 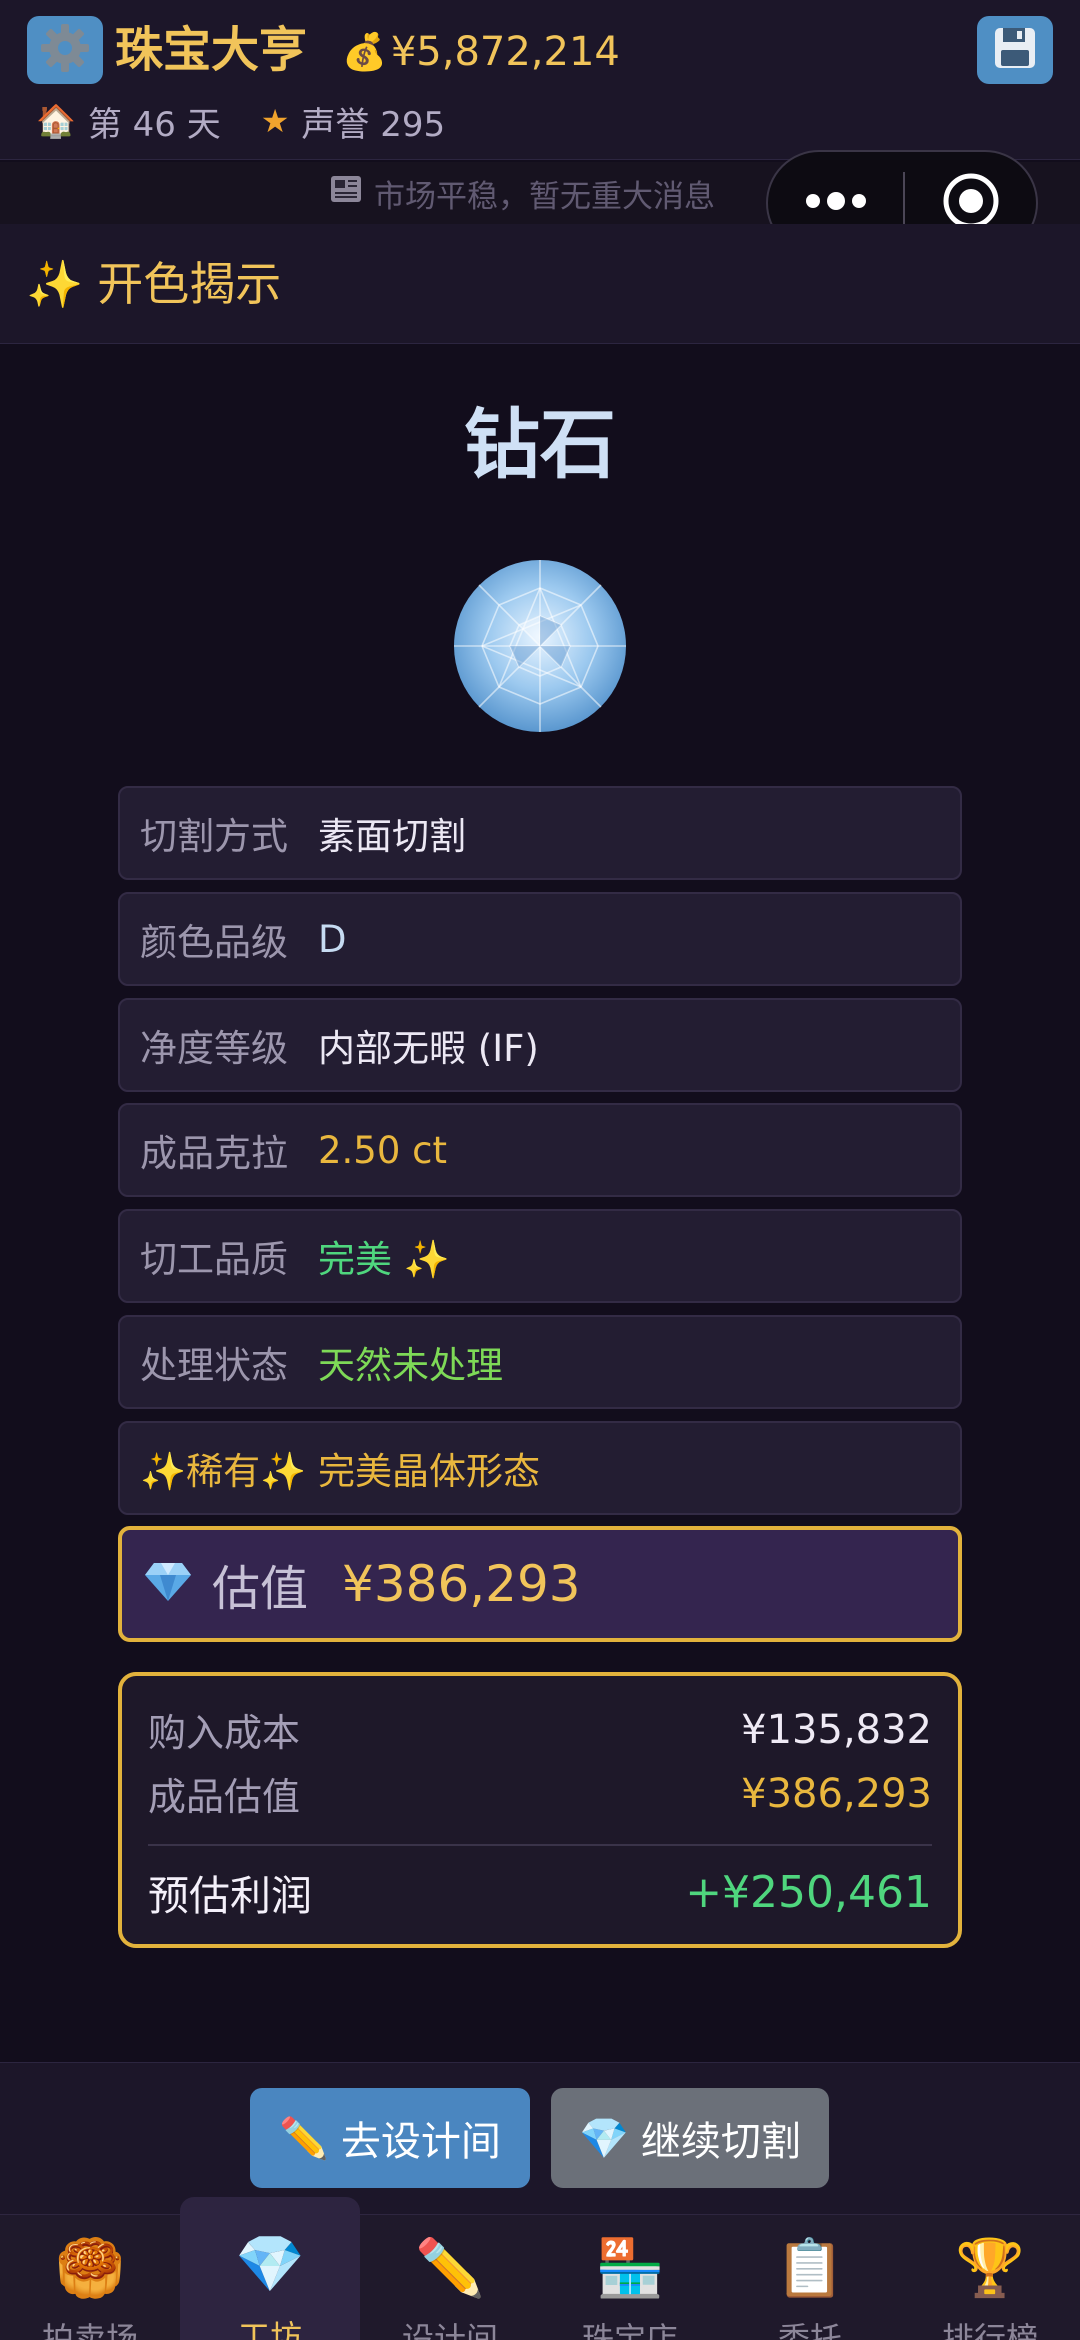 I want to click on save-button, so click(x=1015, y=50).